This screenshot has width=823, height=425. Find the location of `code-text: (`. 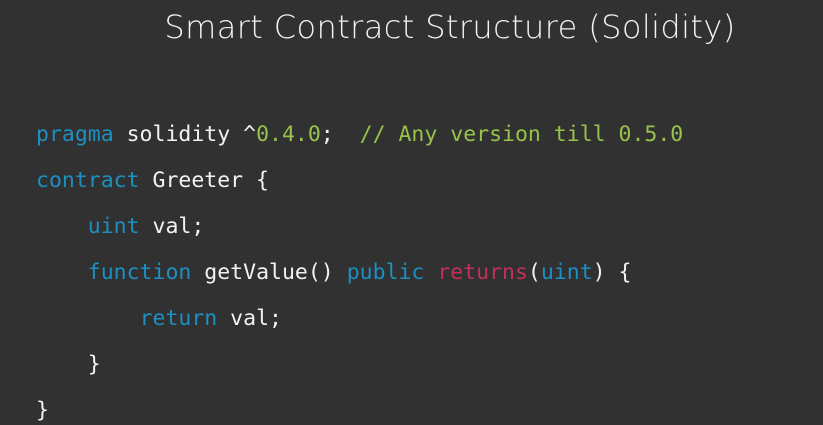

code-text: ( is located at coordinates (534, 272).